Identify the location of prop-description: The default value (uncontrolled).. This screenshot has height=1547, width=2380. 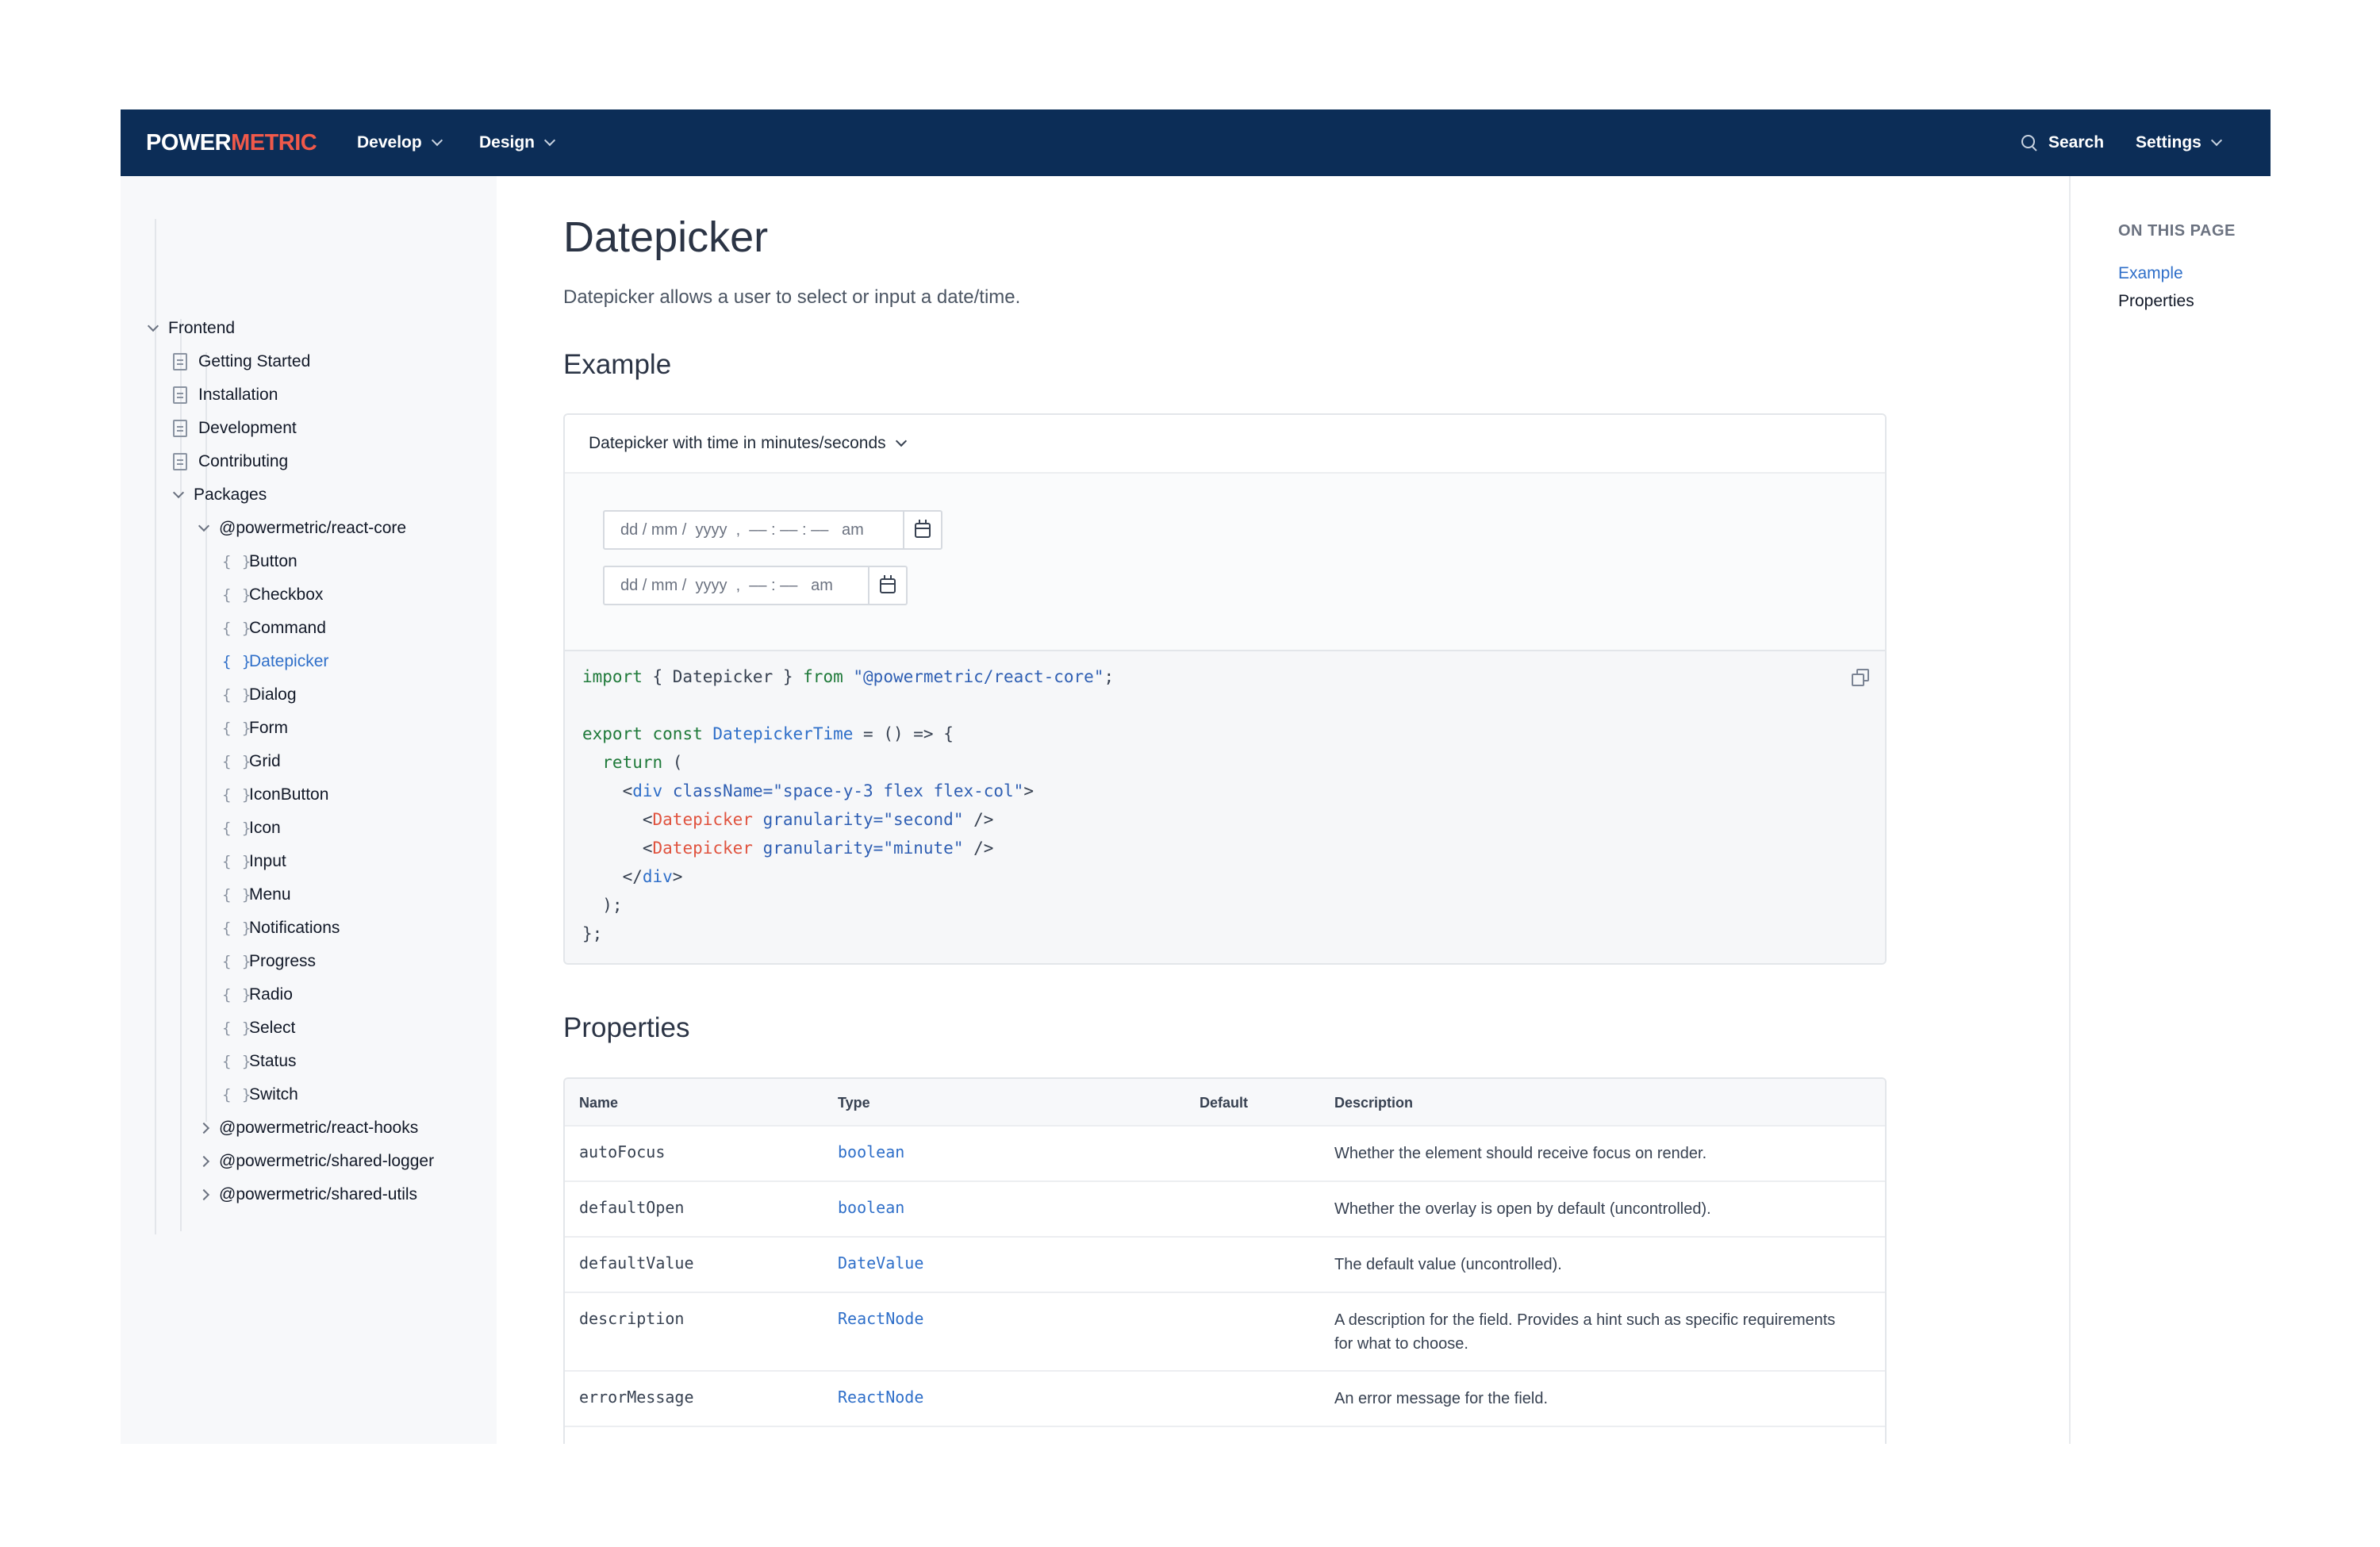
(1448, 1264).